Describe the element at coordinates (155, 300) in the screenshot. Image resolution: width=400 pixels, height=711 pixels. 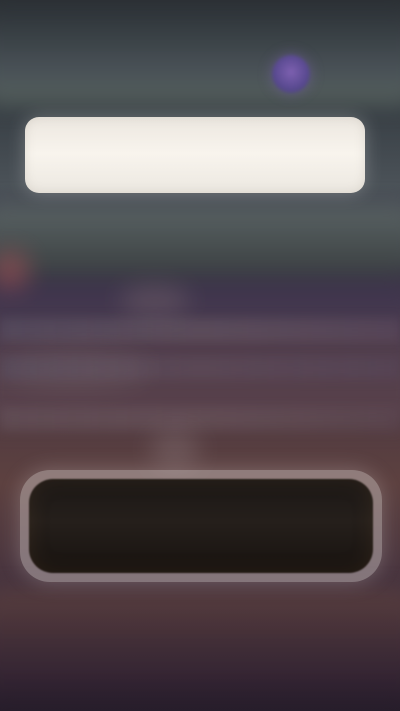
I see `soft-light-spot` at that location.